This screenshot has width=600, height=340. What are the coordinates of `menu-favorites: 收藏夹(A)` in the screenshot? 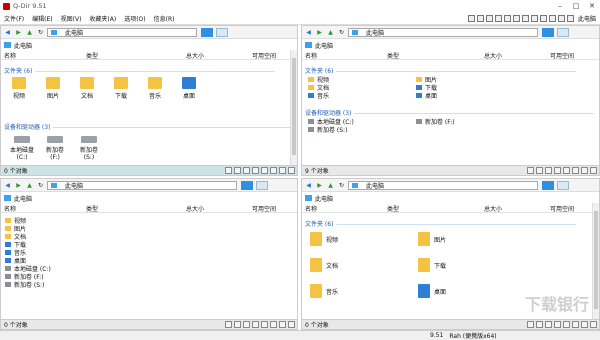 It's located at (102, 18).